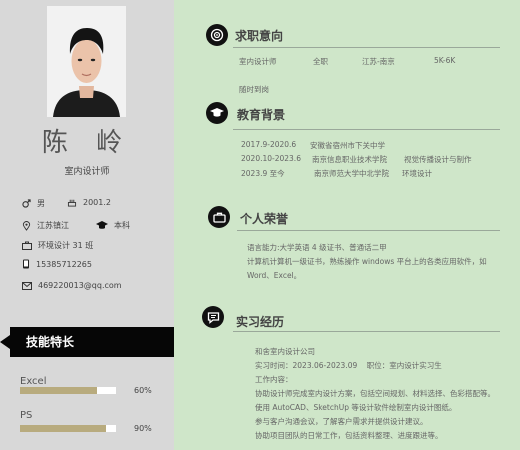 This screenshot has height=450, width=520. What do you see at coordinates (90, 342) in the screenshot?
I see `skills-banner: 技能特长` at bounding box center [90, 342].